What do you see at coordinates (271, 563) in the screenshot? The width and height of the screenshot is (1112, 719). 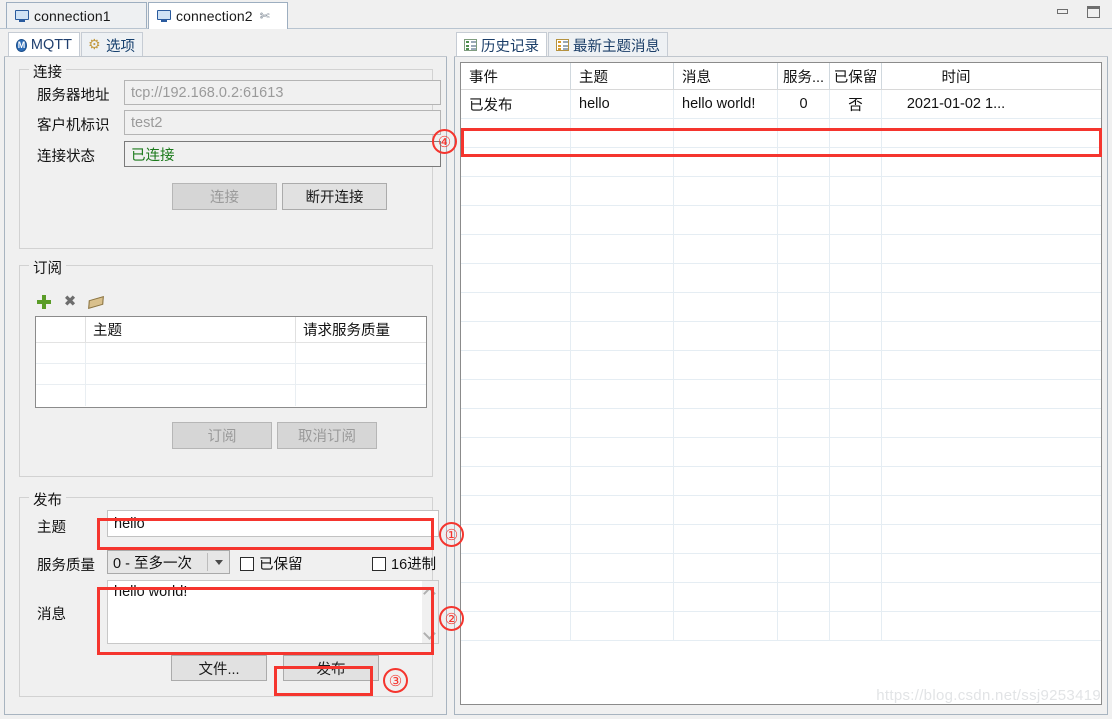 I see `publish-retained-checkbox: 已保留` at bounding box center [271, 563].